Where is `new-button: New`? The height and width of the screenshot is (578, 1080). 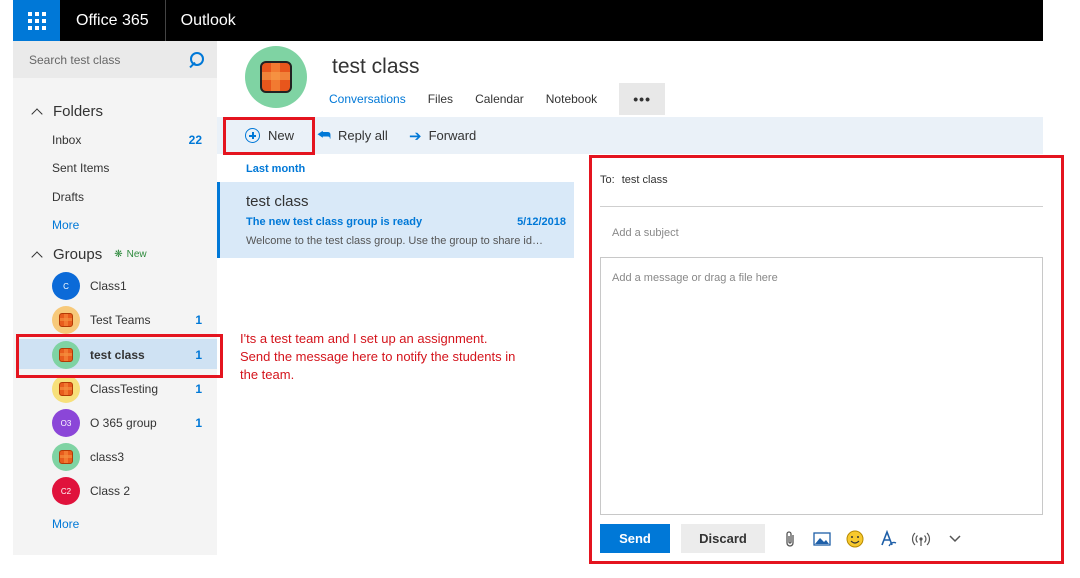
new-button: New is located at coordinates (269, 135).